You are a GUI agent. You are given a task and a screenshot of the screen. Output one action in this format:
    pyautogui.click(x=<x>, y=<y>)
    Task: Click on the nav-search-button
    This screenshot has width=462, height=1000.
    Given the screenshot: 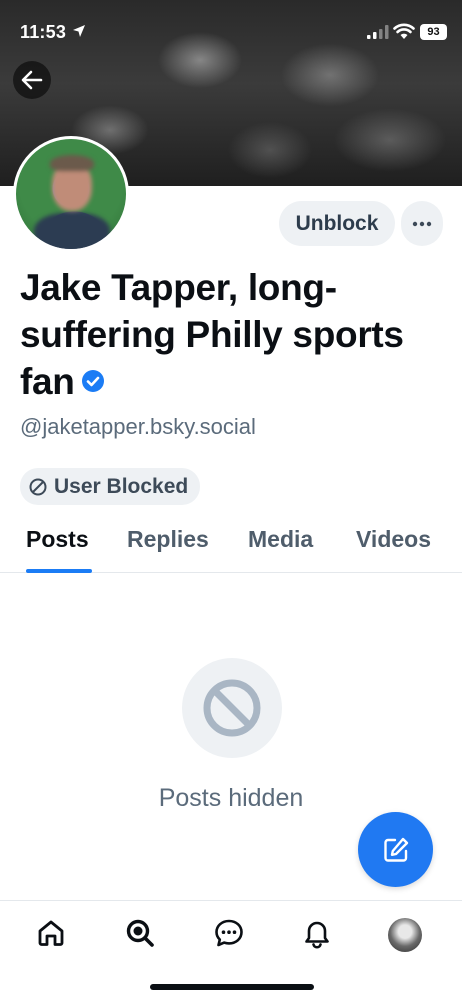 What is the action you would take?
    pyautogui.click(x=140, y=933)
    